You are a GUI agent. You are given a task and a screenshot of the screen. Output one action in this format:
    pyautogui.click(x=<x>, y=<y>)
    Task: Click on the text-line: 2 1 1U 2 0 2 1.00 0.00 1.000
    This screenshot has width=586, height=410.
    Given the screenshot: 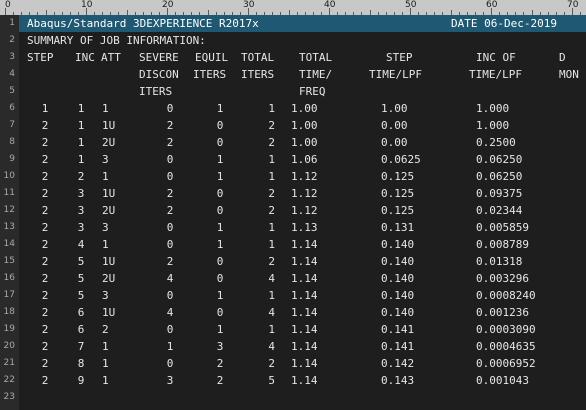 What is the action you would take?
    pyautogui.click(x=302, y=125)
    